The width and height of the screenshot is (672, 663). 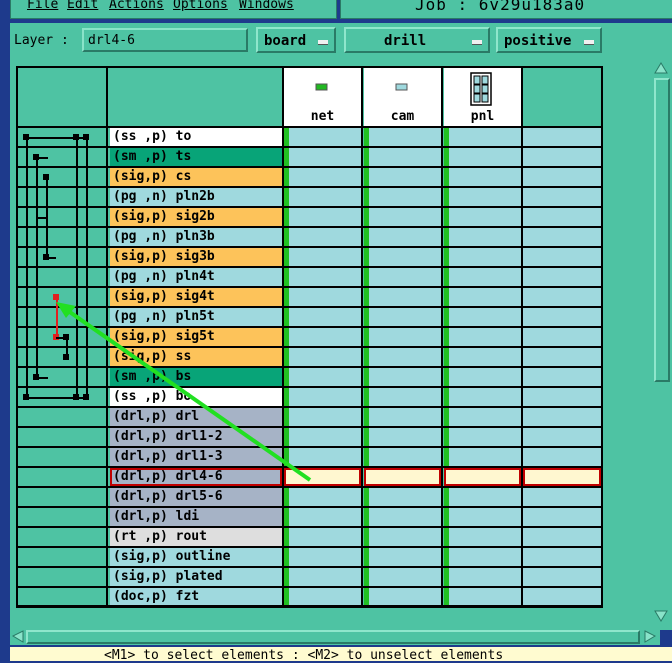 What do you see at coordinates (661, 68) in the screenshot?
I see `scroll-up-icon` at bounding box center [661, 68].